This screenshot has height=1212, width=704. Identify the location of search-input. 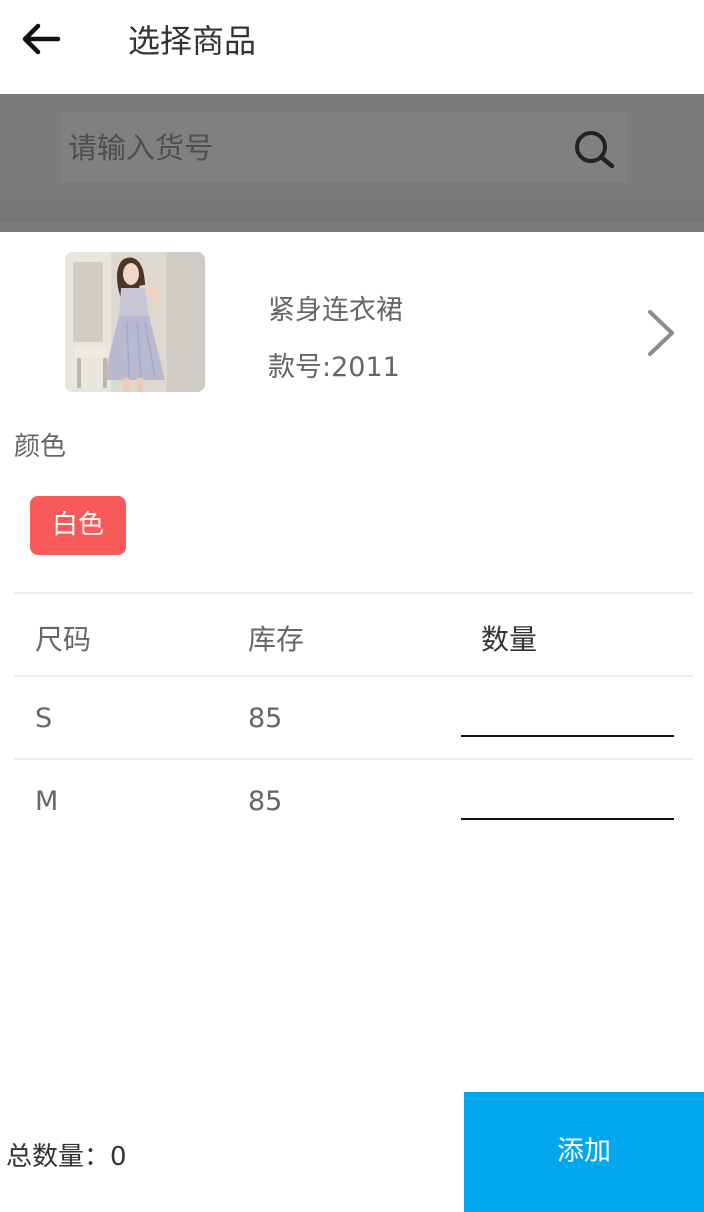
(308, 147).